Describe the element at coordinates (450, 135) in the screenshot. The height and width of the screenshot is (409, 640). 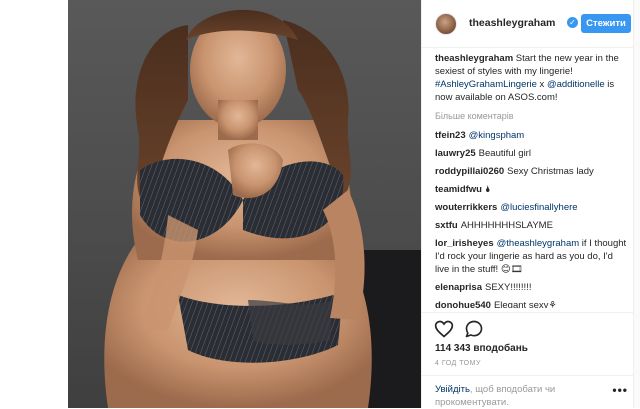
I see `comment-username: tfein23` at that location.